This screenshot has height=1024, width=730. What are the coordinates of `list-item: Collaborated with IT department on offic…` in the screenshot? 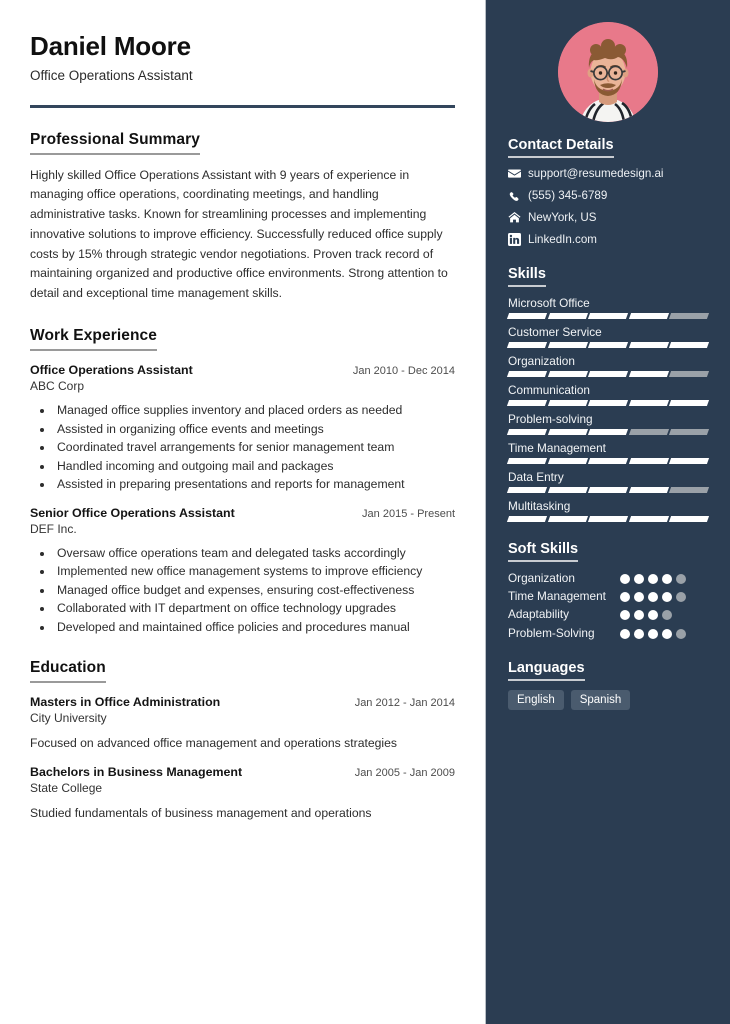 It's located at (254, 608).